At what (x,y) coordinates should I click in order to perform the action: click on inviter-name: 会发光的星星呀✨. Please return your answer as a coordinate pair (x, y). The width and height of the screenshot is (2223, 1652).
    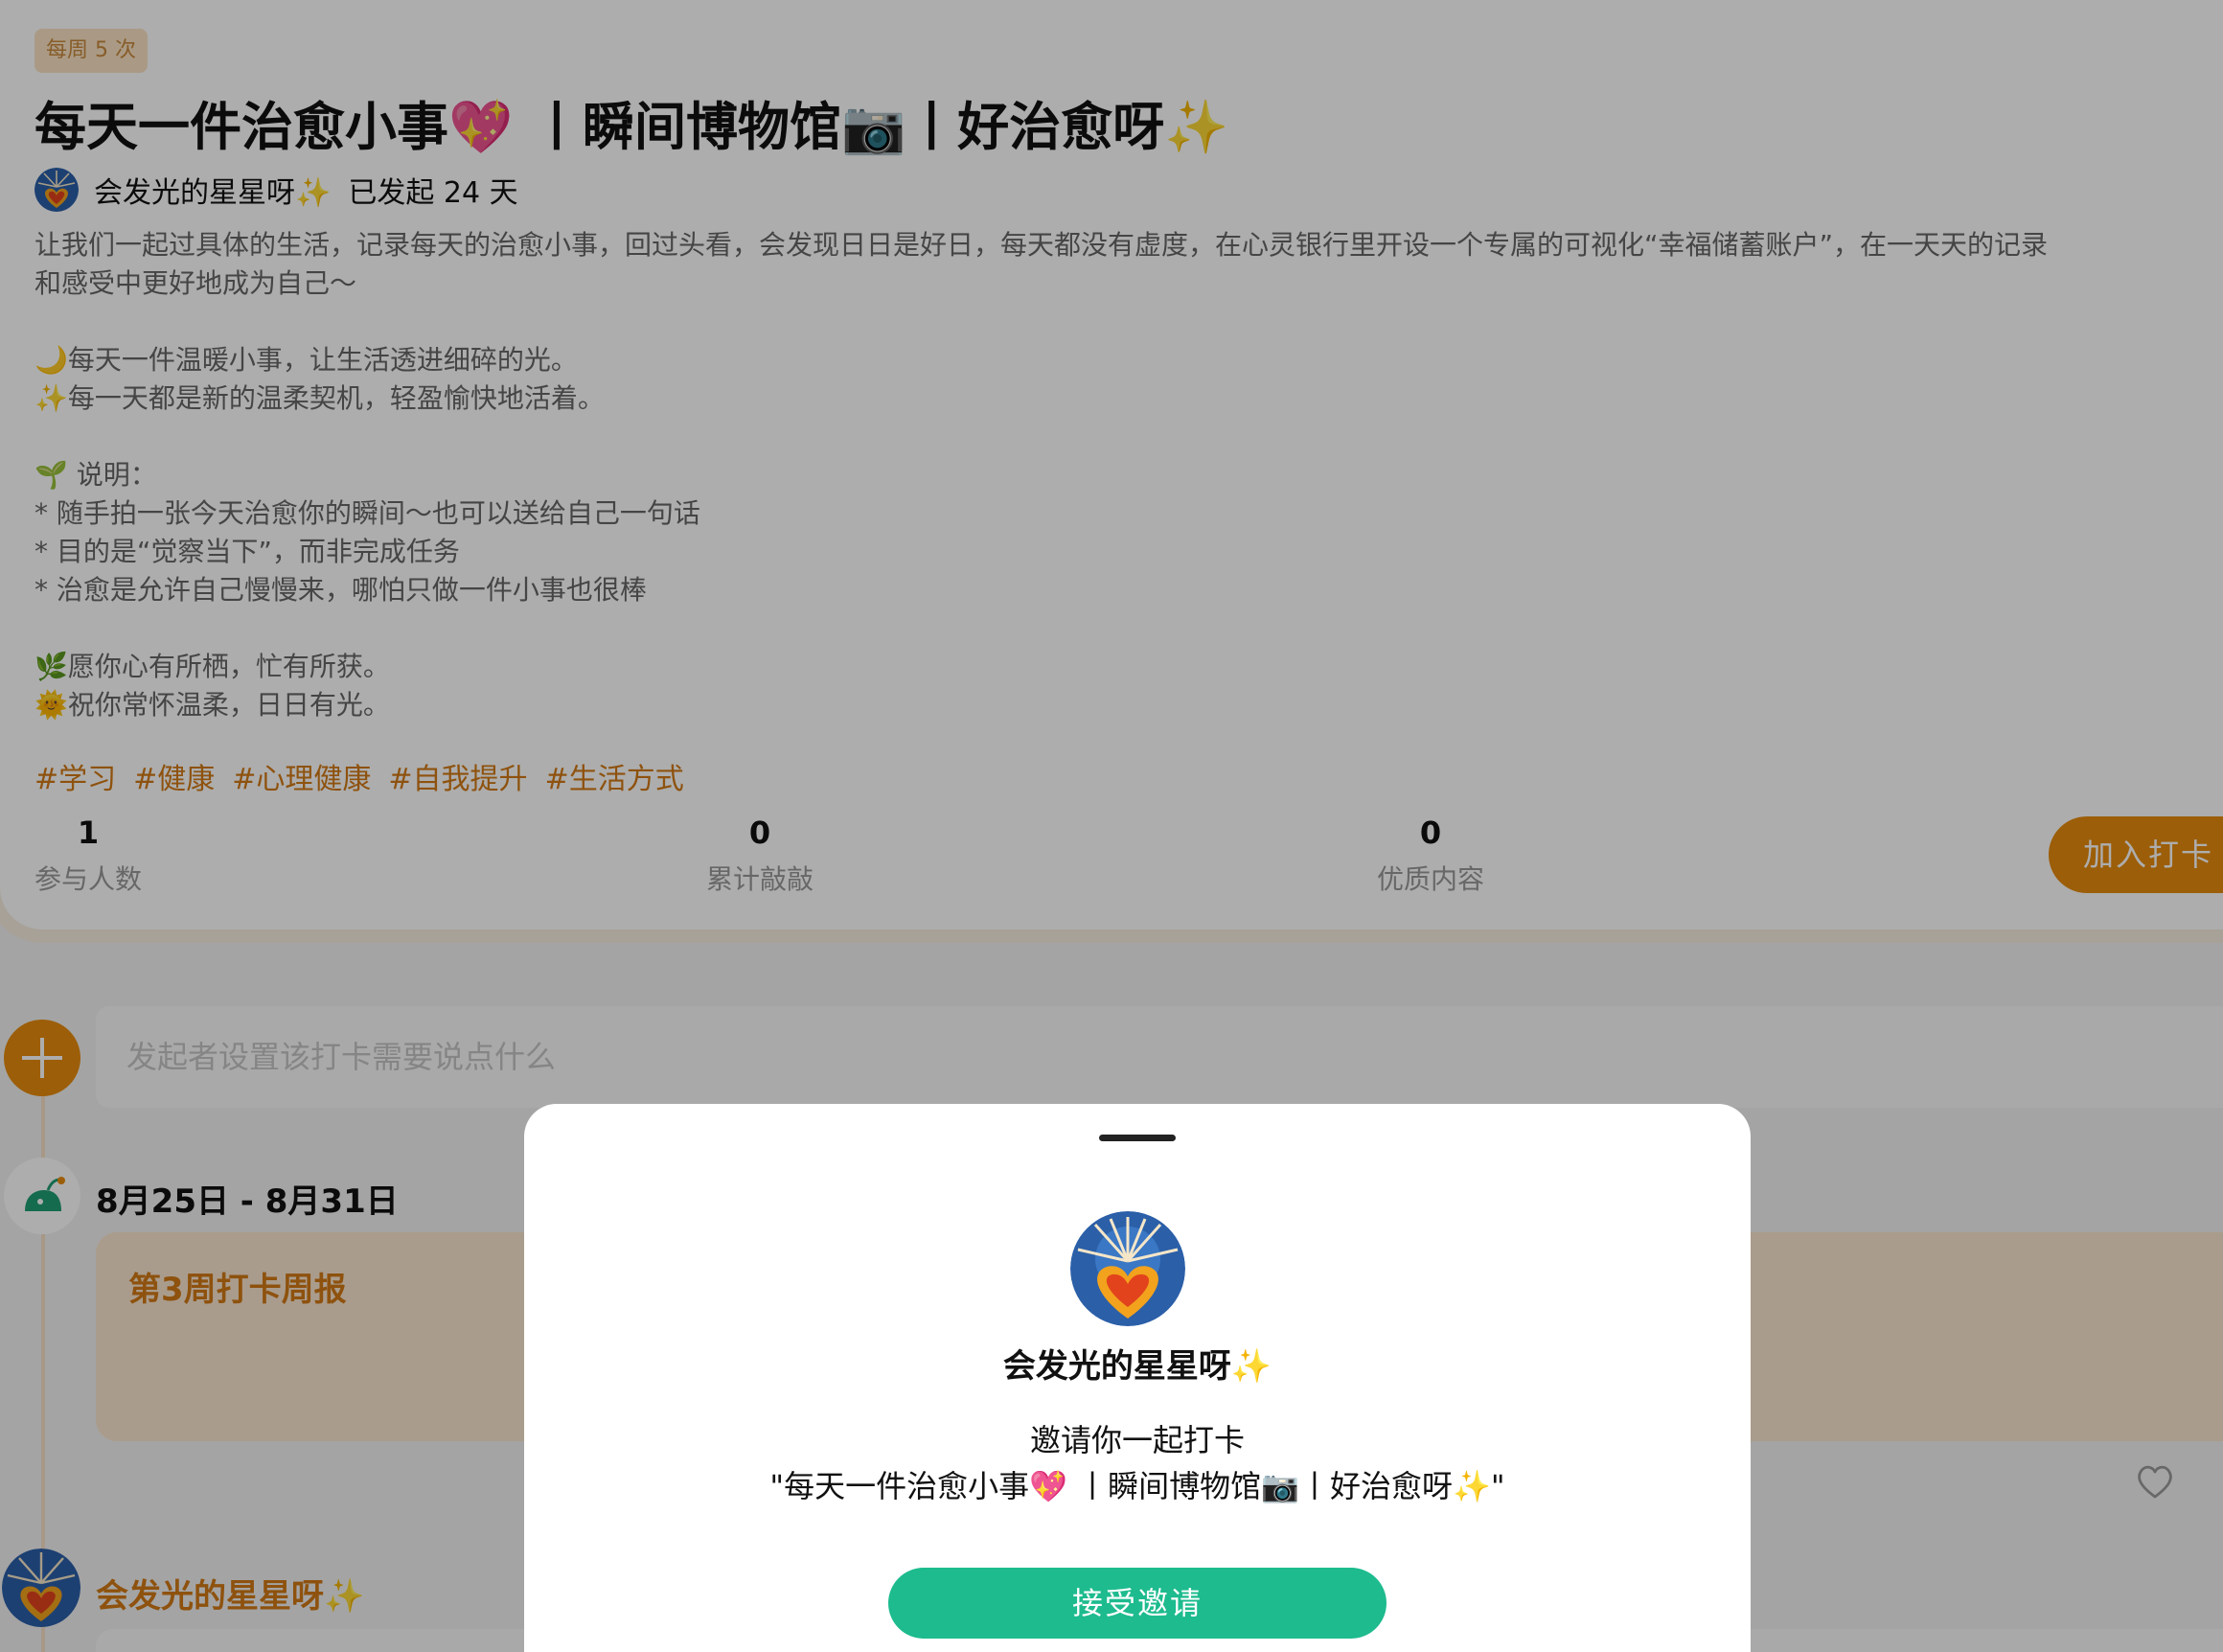
    Looking at the image, I should click on (1137, 1366).